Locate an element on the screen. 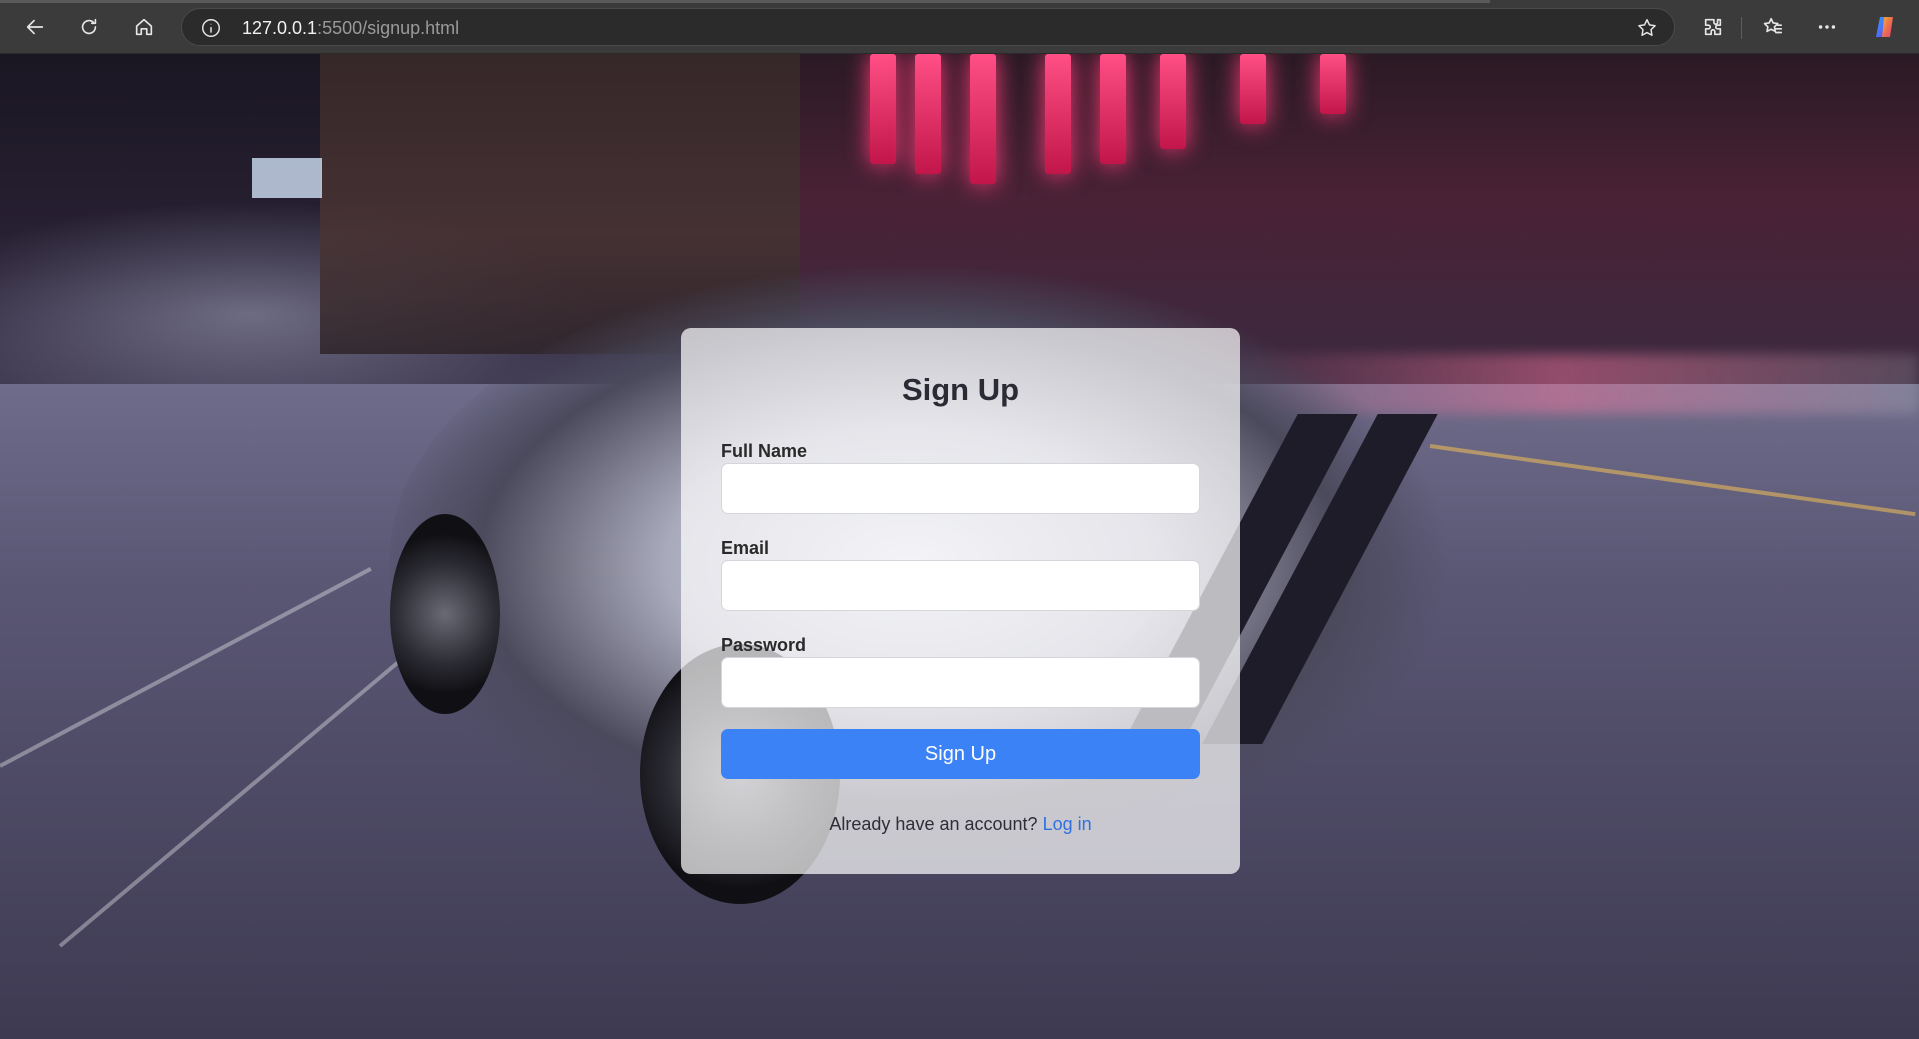 This screenshot has width=1919, height=1039. url-host: 127.0.0.1 is located at coordinates (280, 28).